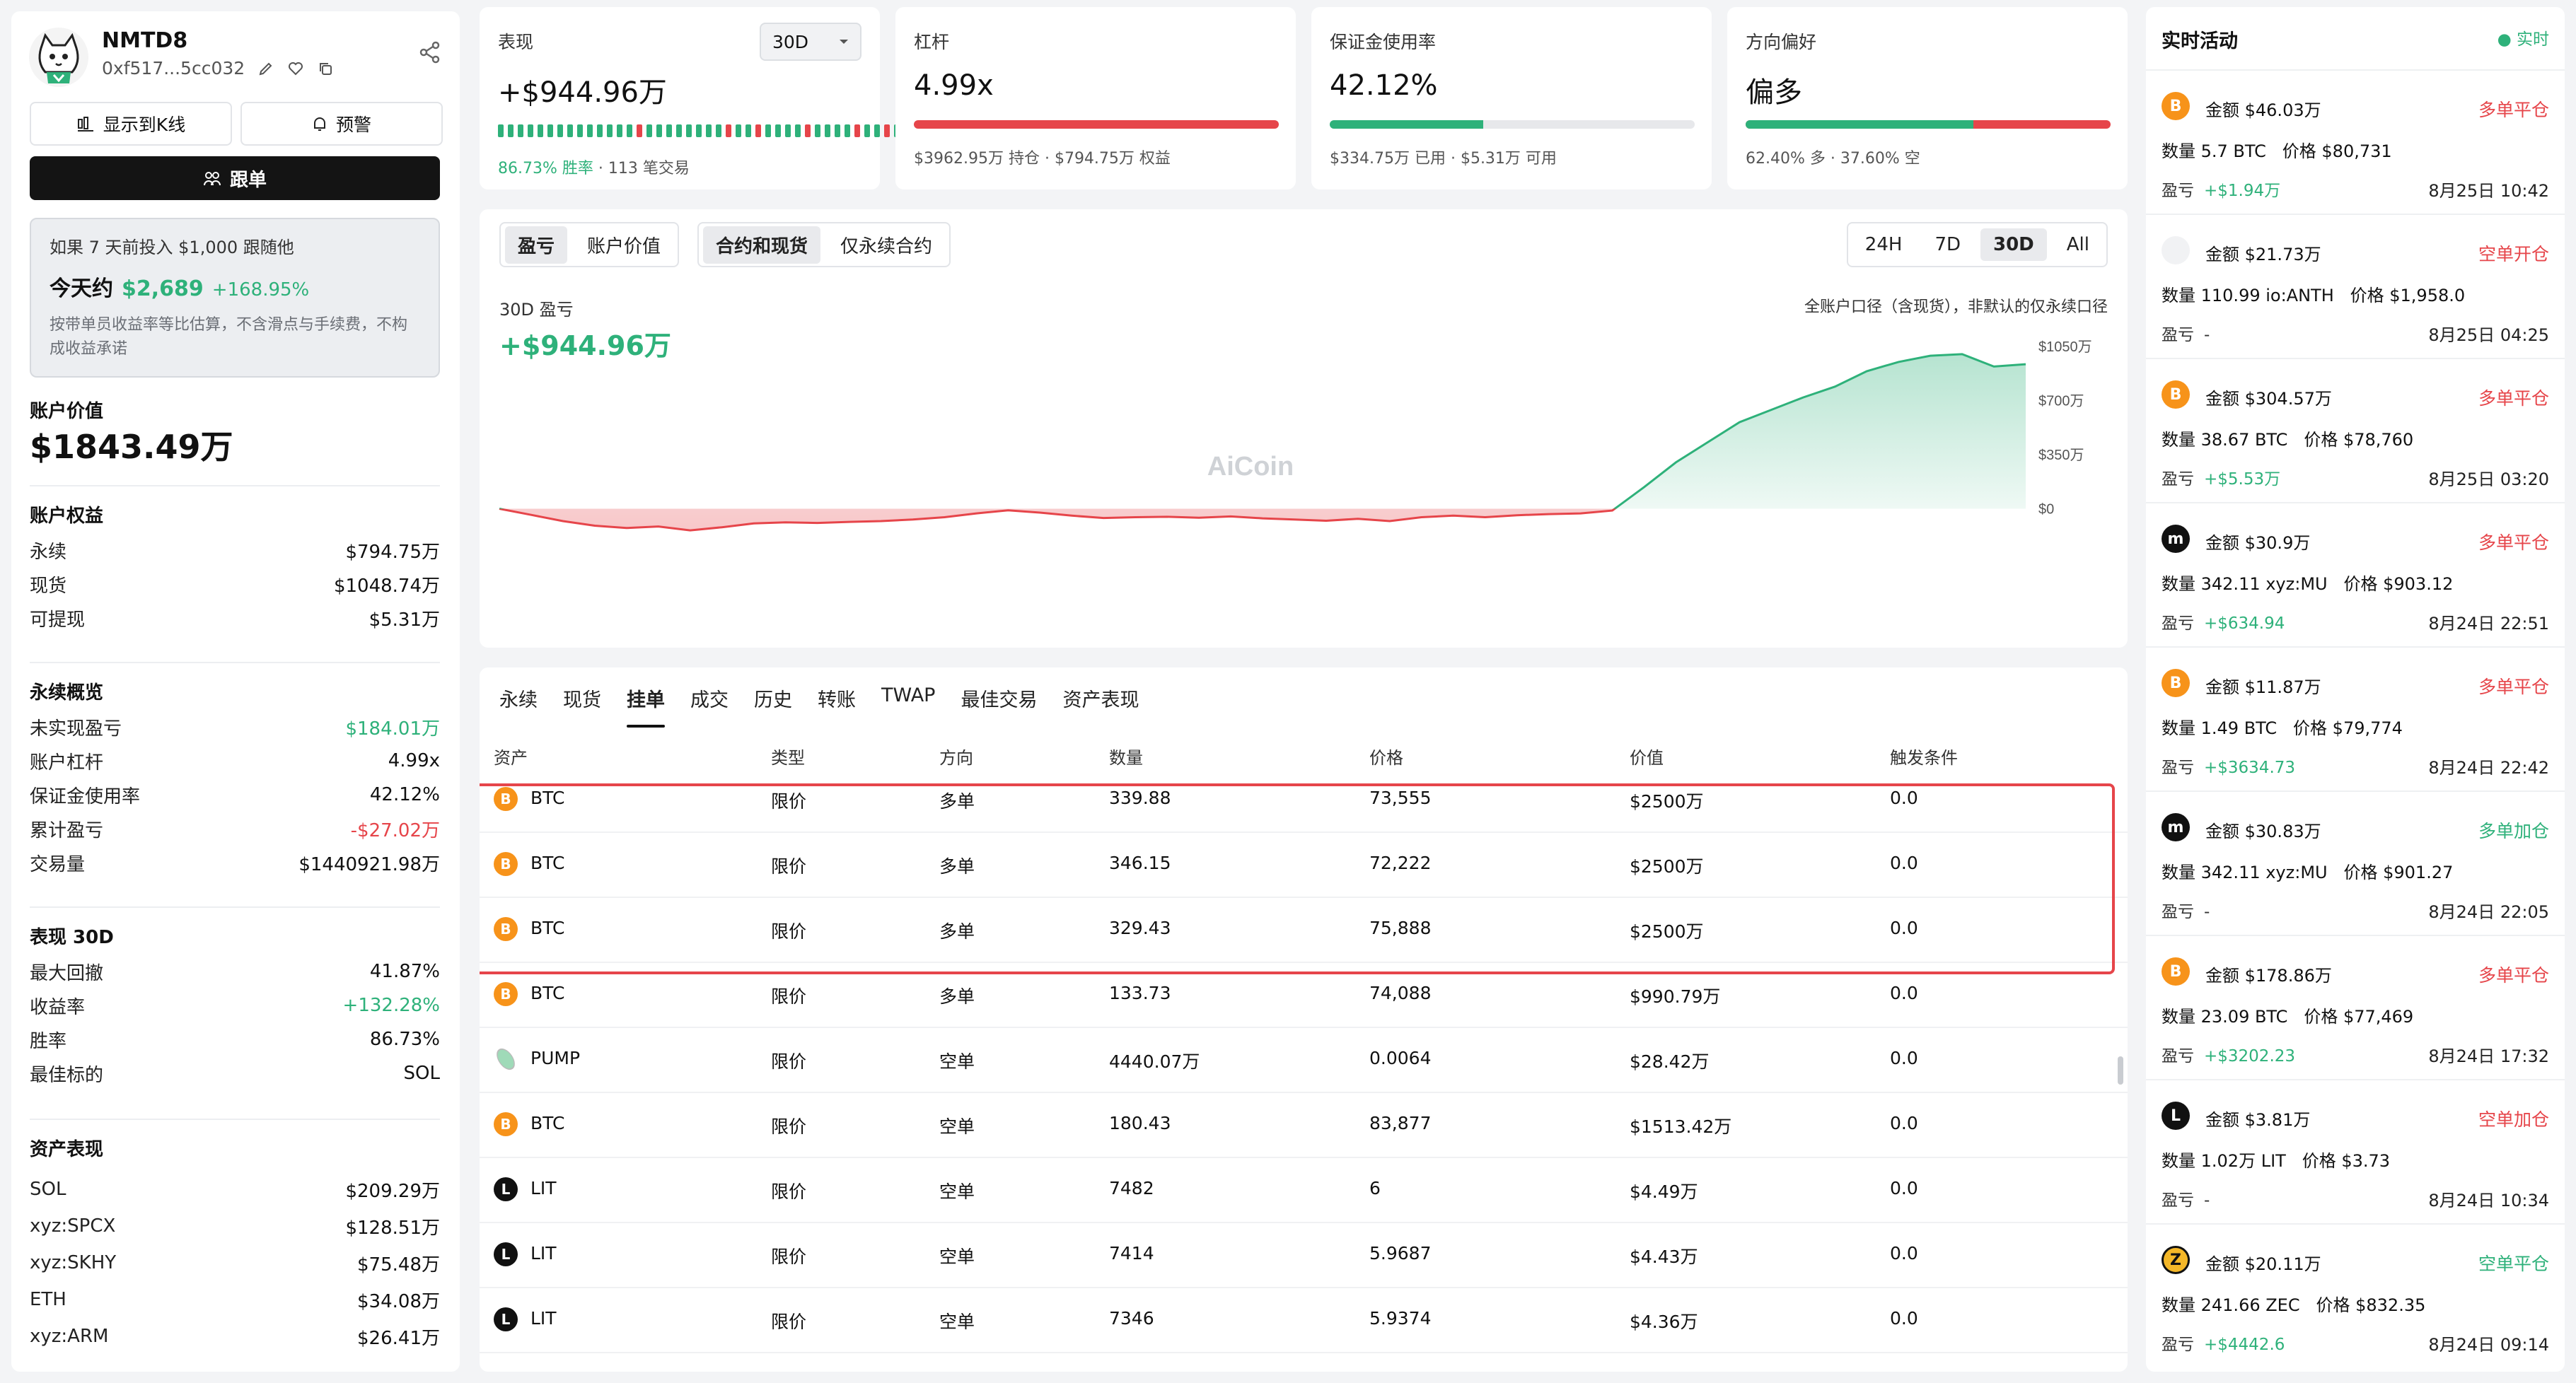 This screenshot has width=2576, height=1383. What do you see at coordinates (518, 698) in the screenshot?
I see `tab-0: 永续` at bounding box center [518, 698].